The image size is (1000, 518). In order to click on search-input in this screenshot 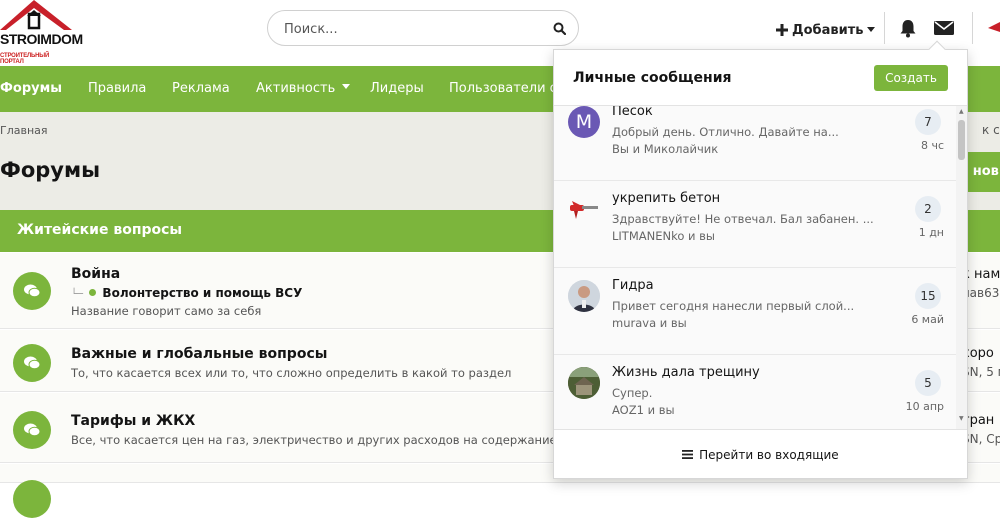, I will do `click(407, 29)`.